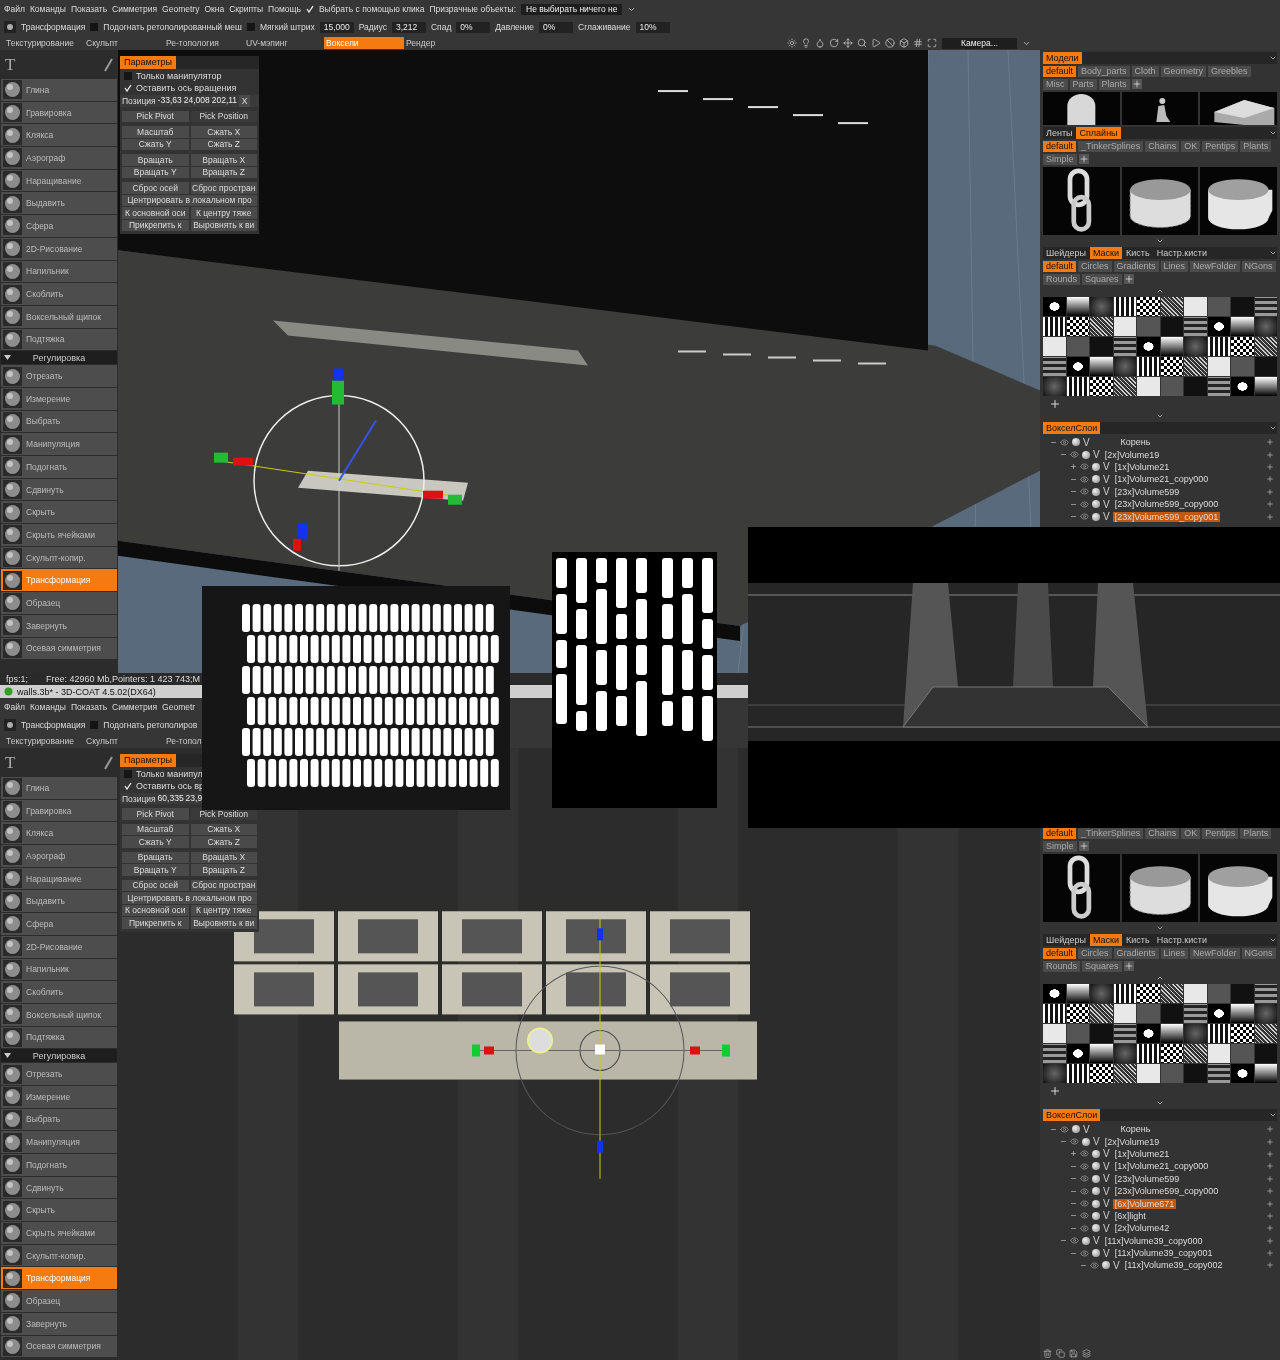 This screenshot has width=1280, height=1360. I want to click on tool-button: Сдвинуть, so click(59, 489).